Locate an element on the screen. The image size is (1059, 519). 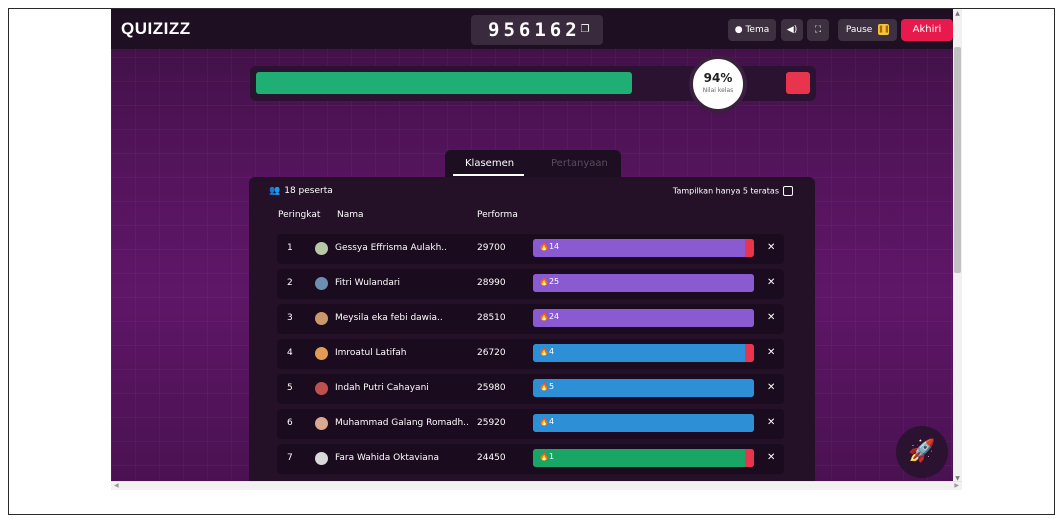
performance-bar: 🔥14 is located at coordinates (643, 248).